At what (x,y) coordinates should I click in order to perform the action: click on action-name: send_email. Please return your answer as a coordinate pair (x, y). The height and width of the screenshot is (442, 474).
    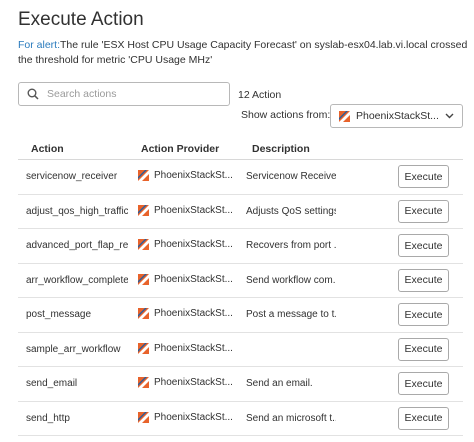
    Looking at the image, I should click on (52, 383).